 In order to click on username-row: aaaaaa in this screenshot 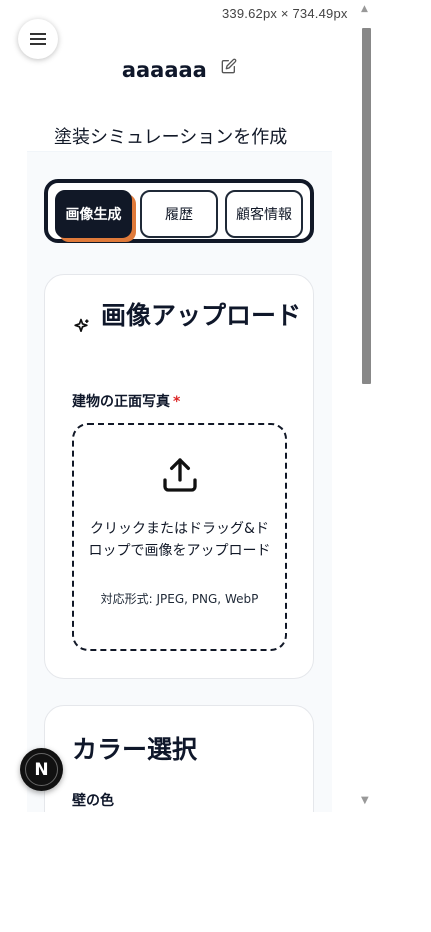, I will do `click(179, 69)`.